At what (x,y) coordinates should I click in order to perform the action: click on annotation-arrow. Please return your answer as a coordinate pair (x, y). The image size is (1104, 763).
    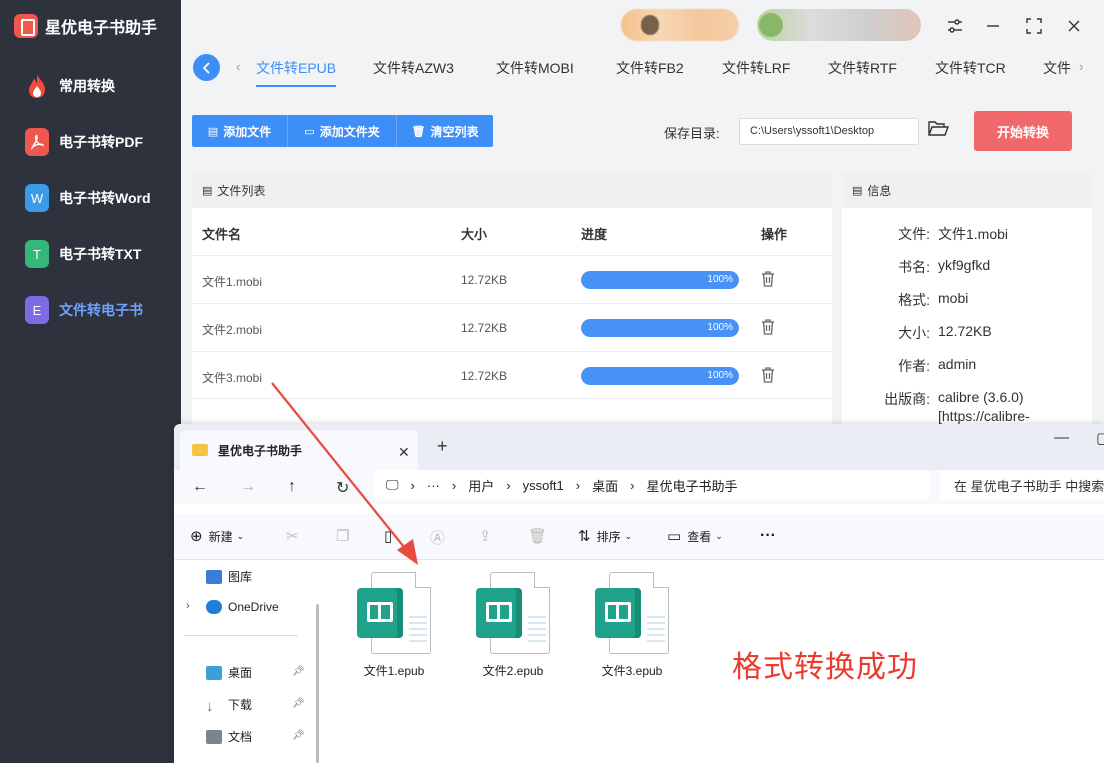
    Looking at the image, I should click on (344, 473).